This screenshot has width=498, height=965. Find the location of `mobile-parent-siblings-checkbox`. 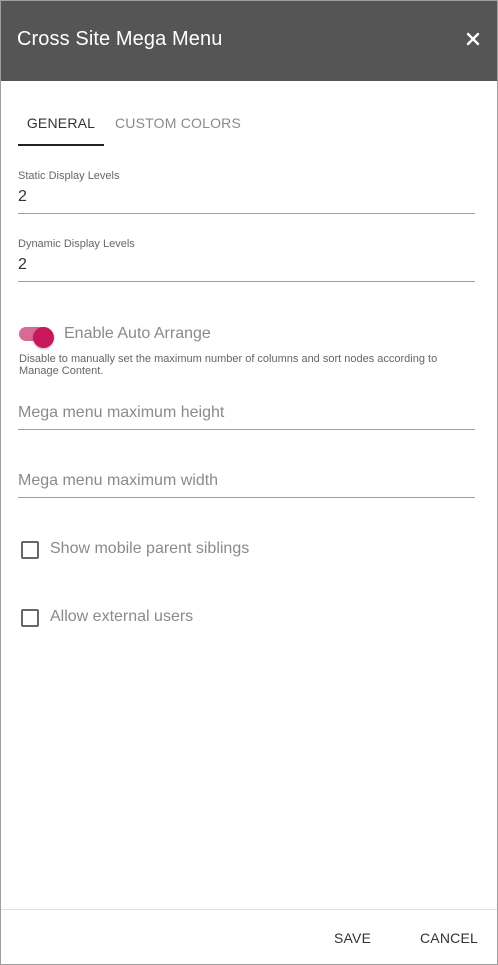

mobile-parent-siblings-checkbox is located at coordinates (30, 550).